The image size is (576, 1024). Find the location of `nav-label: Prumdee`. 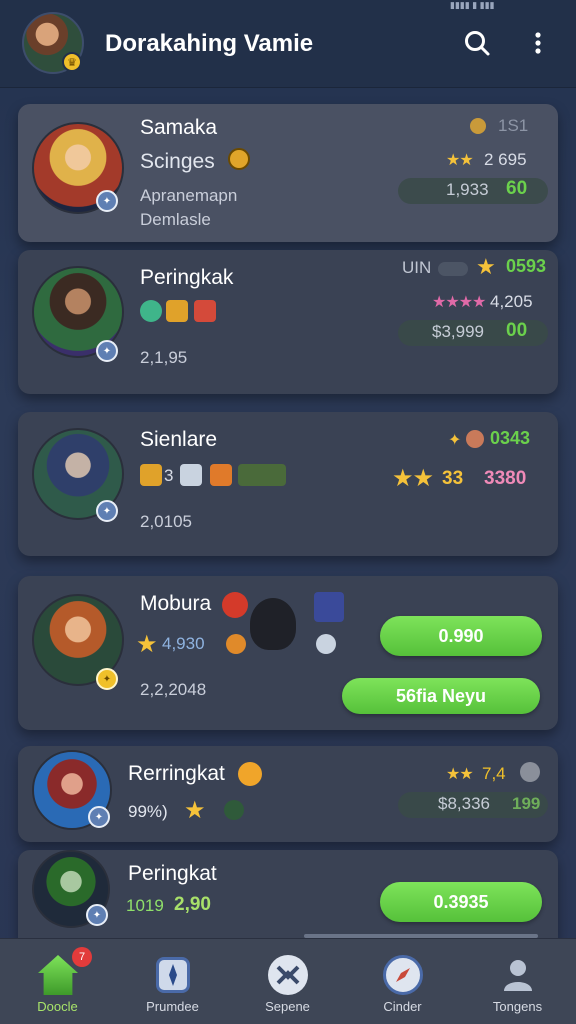

nav-label: Prumdee is located at coordinates (172, 1006).